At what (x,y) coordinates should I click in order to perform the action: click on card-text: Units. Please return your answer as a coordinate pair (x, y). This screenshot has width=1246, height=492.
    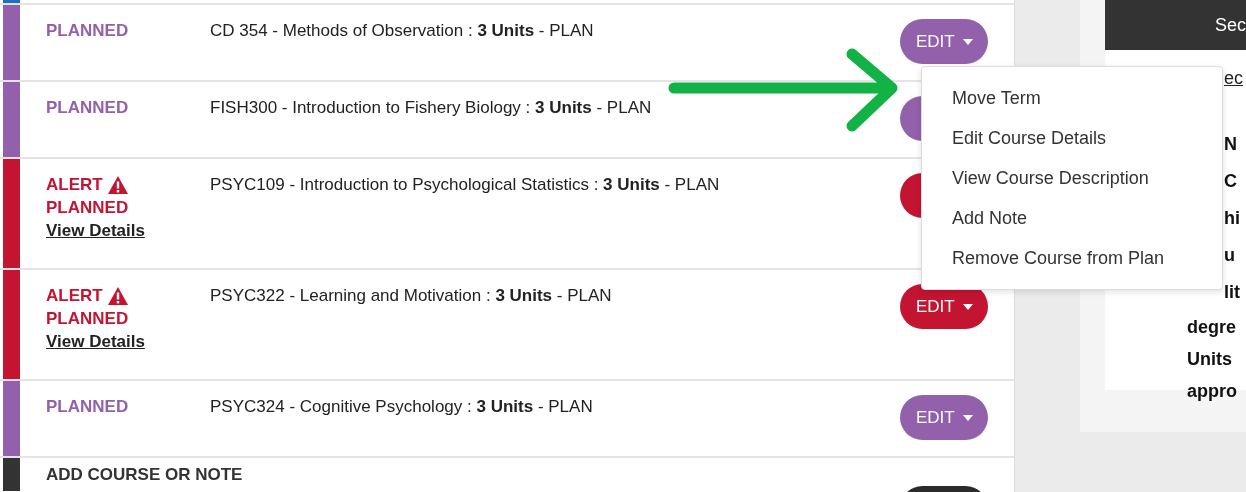
    Looking at the image, I should click on (1209, 359).